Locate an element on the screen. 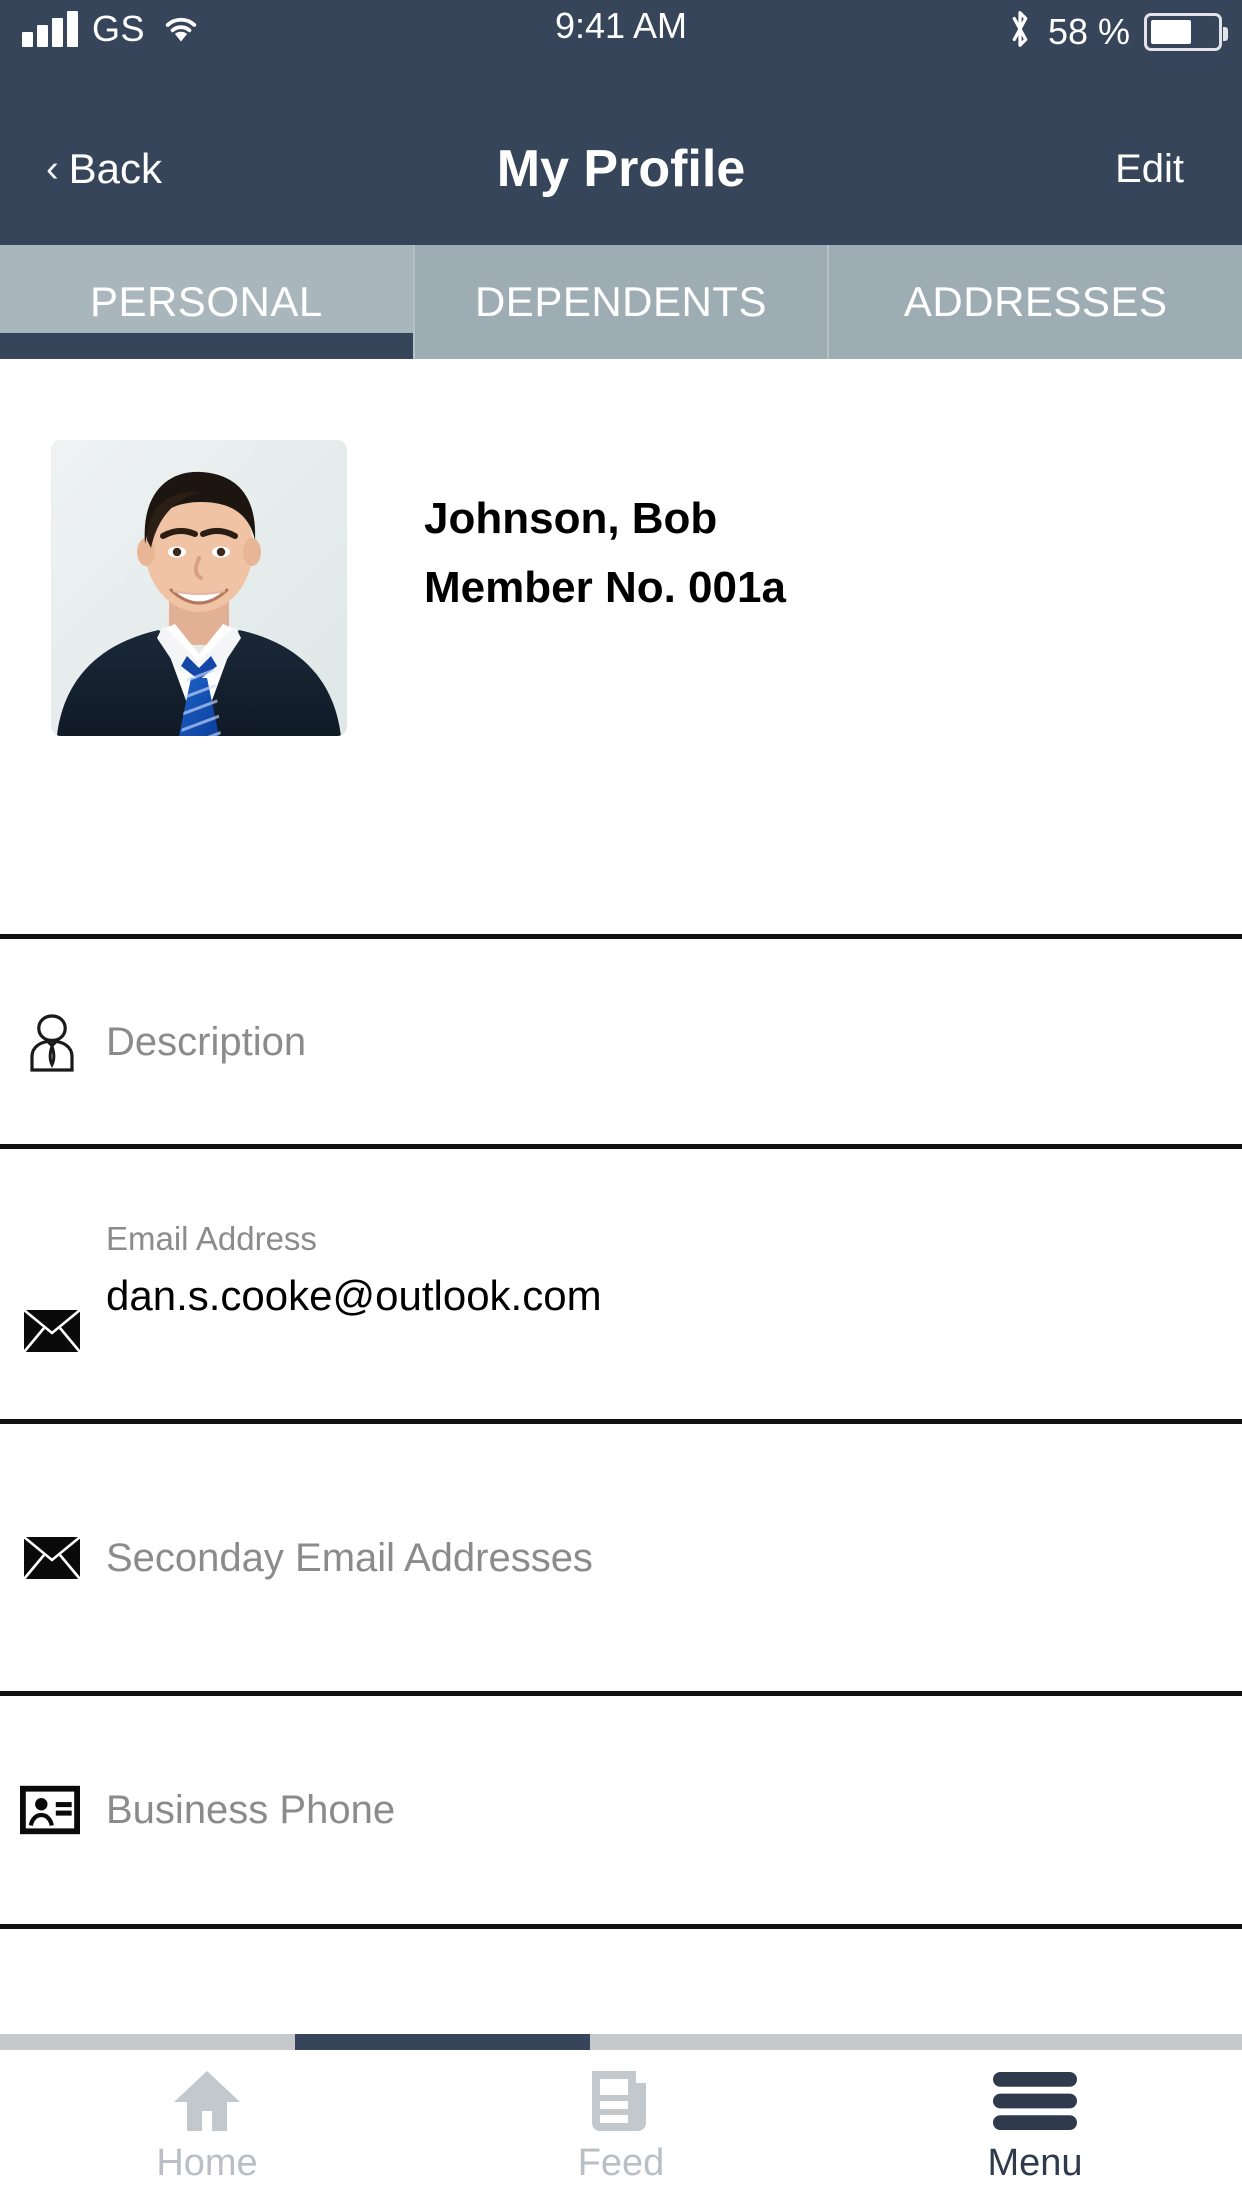 This screenshot has width=1242, height=2208. edit-button: Edit is located at coordinates (1149, 169).